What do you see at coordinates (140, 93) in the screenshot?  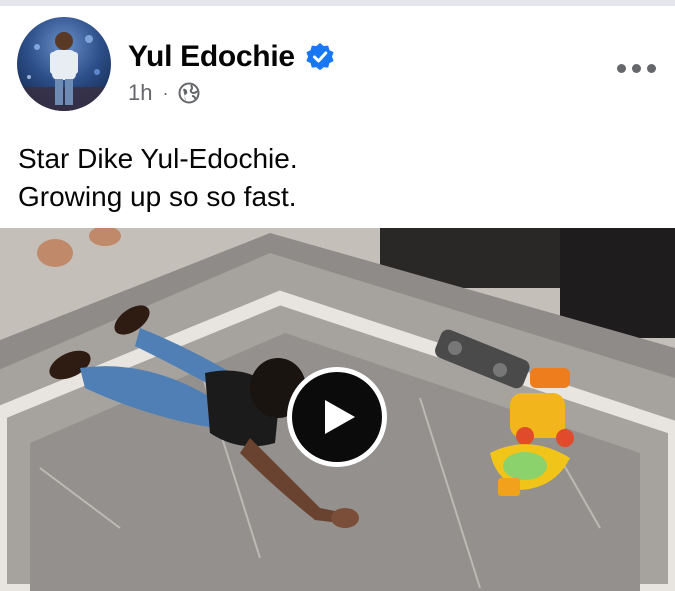 I see `post-timestamp: 1h` at bounding box center [140, 93].